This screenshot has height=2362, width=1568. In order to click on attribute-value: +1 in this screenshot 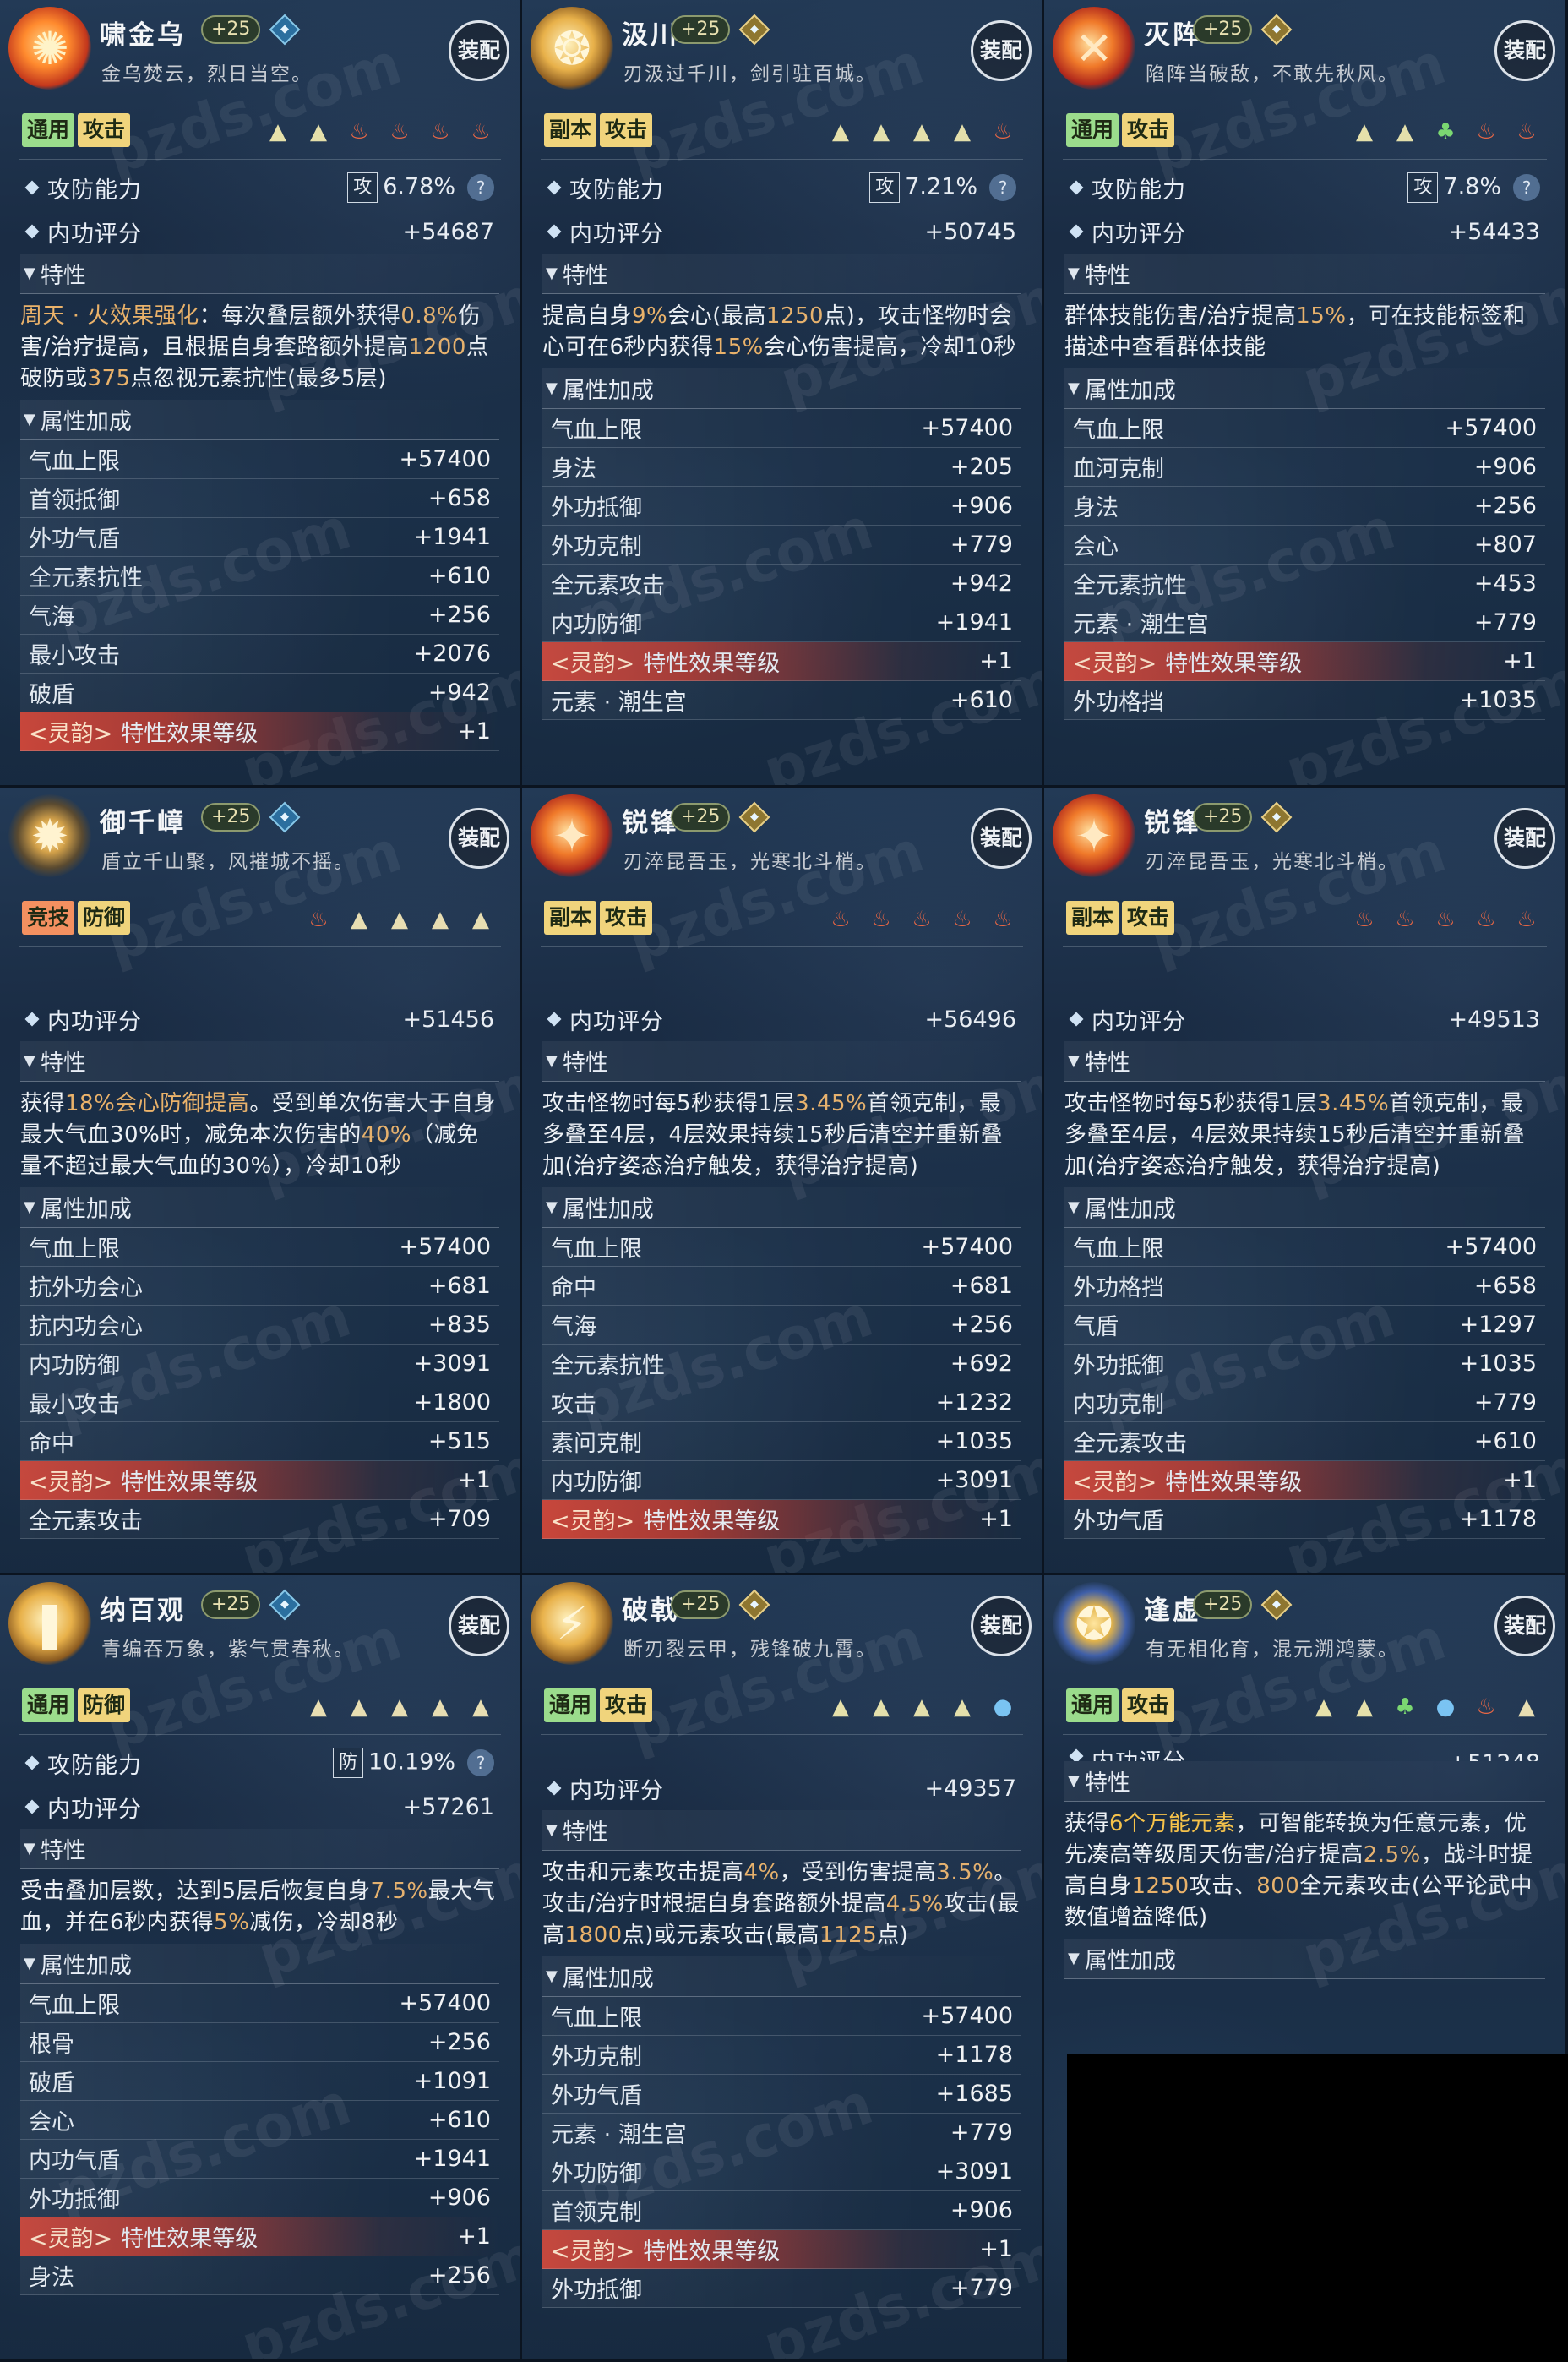, I will do `click(996, 1519)`.